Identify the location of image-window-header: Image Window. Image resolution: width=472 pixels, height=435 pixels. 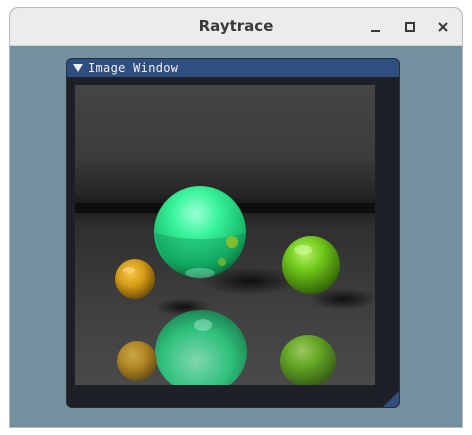
(233, 68).